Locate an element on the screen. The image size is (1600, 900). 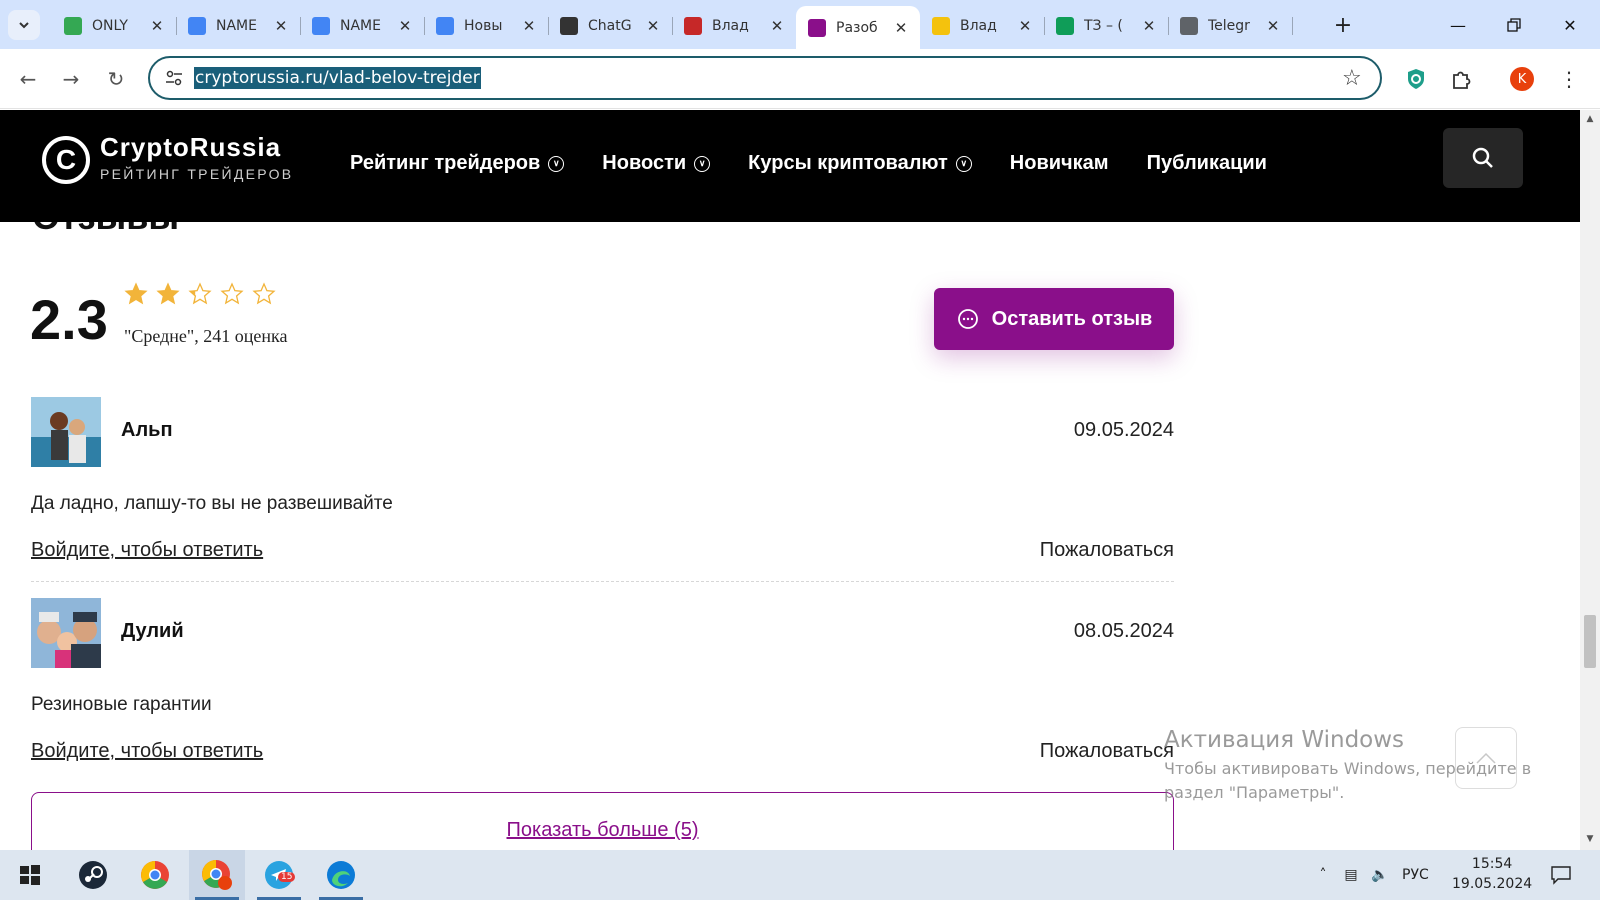
new-tab-button: + is located at coordinates (1343, 25).